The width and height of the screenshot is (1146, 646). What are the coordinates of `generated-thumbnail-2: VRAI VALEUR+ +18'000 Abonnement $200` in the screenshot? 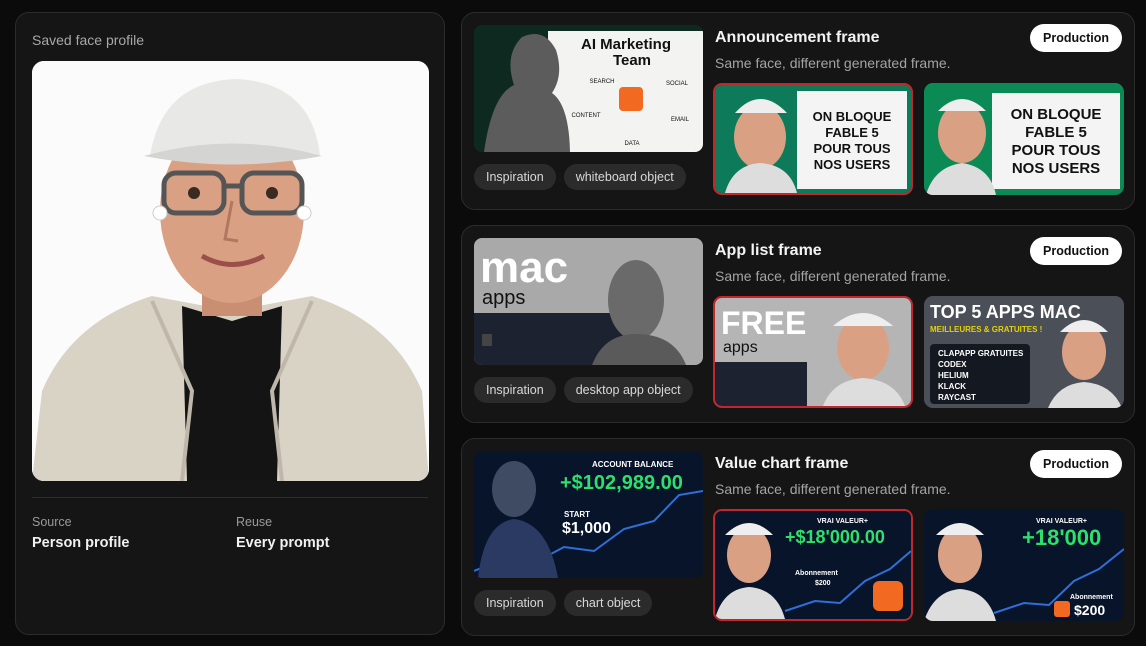 It's located at (1024, 565).